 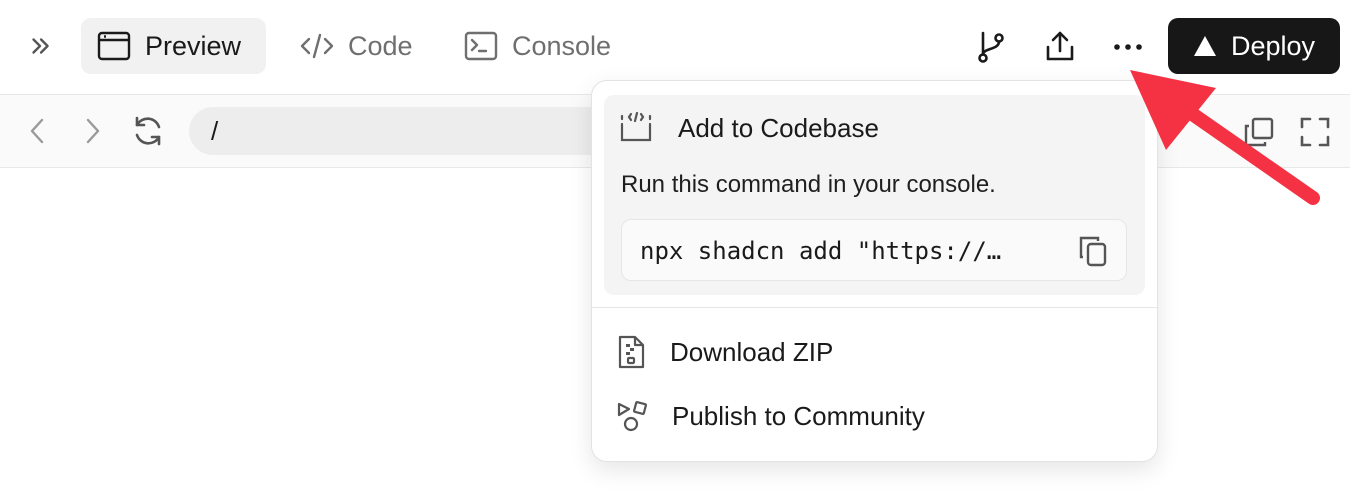 What do you see at coordinates (193, 45) in the screenshot?
I see `tab-preview-label: Preview` at bounding box center [193, 45].